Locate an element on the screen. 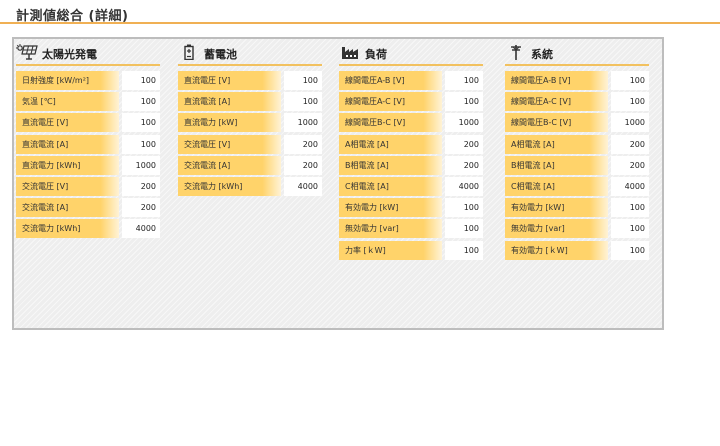  page-title: 計測値総合 (詳細) is located at coordinates (72, 16).